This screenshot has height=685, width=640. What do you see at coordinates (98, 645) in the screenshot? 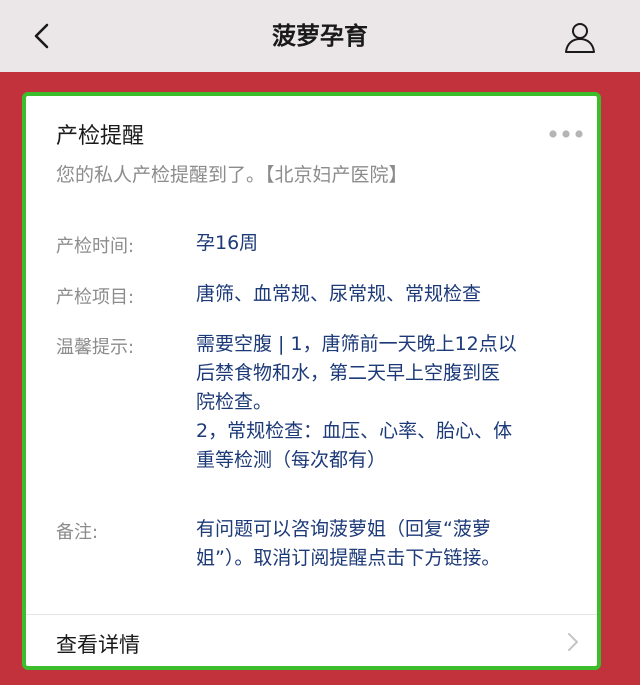
I see `view-details-label: 查看详情` at bounding box center [98, 645].